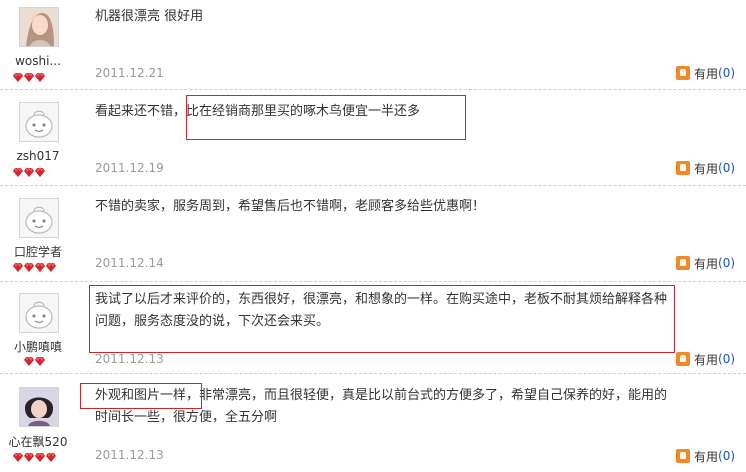 This screenshot has width=746, height=472. I want to click on review-date: 2011.12.19, so click(129, 168).